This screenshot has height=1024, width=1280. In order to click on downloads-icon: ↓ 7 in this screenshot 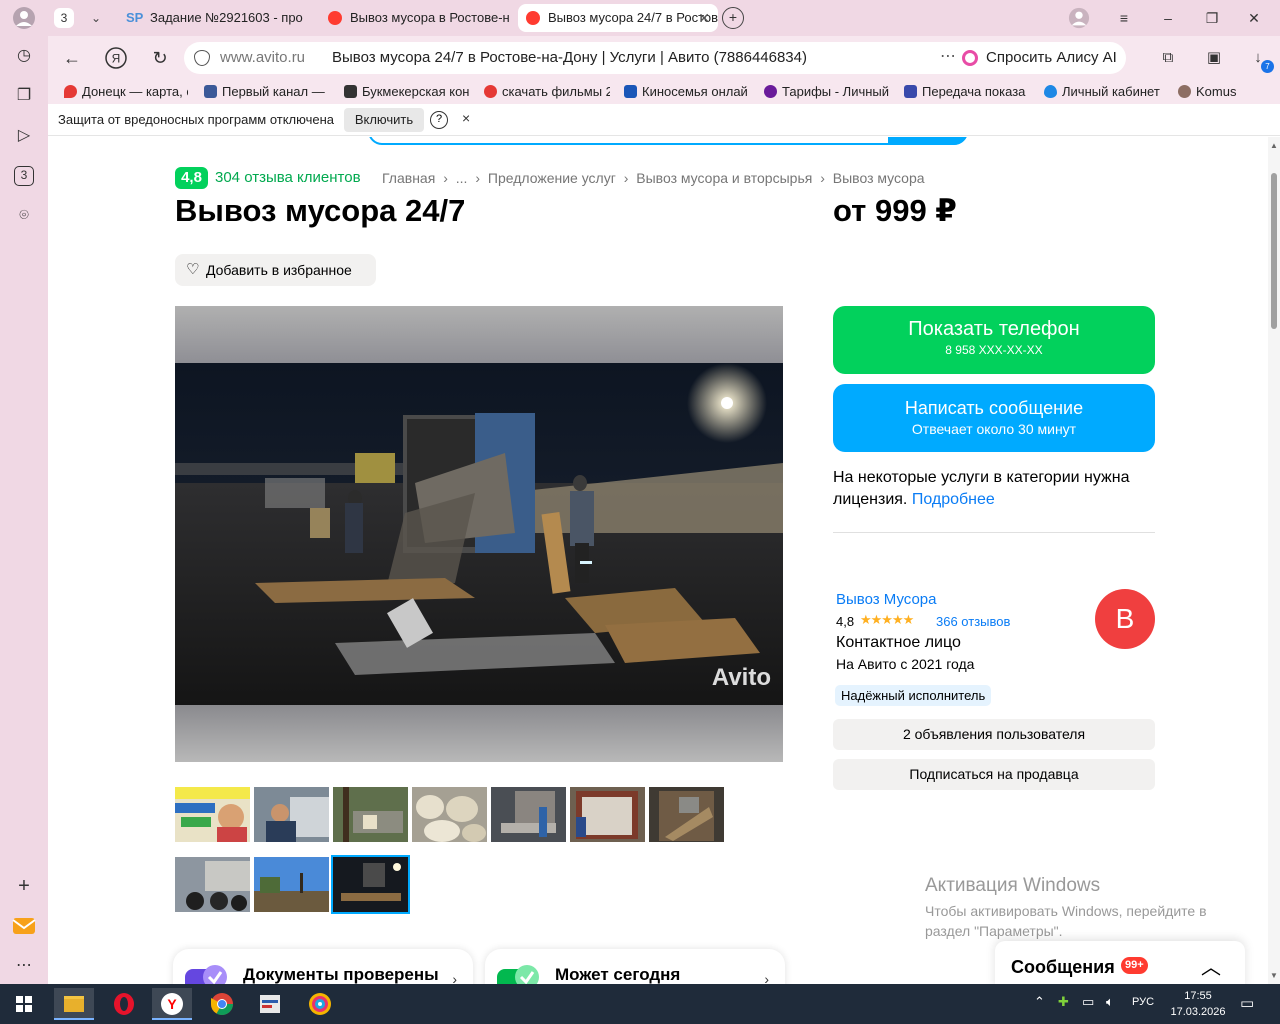, I will do `click(1260, 59)`.